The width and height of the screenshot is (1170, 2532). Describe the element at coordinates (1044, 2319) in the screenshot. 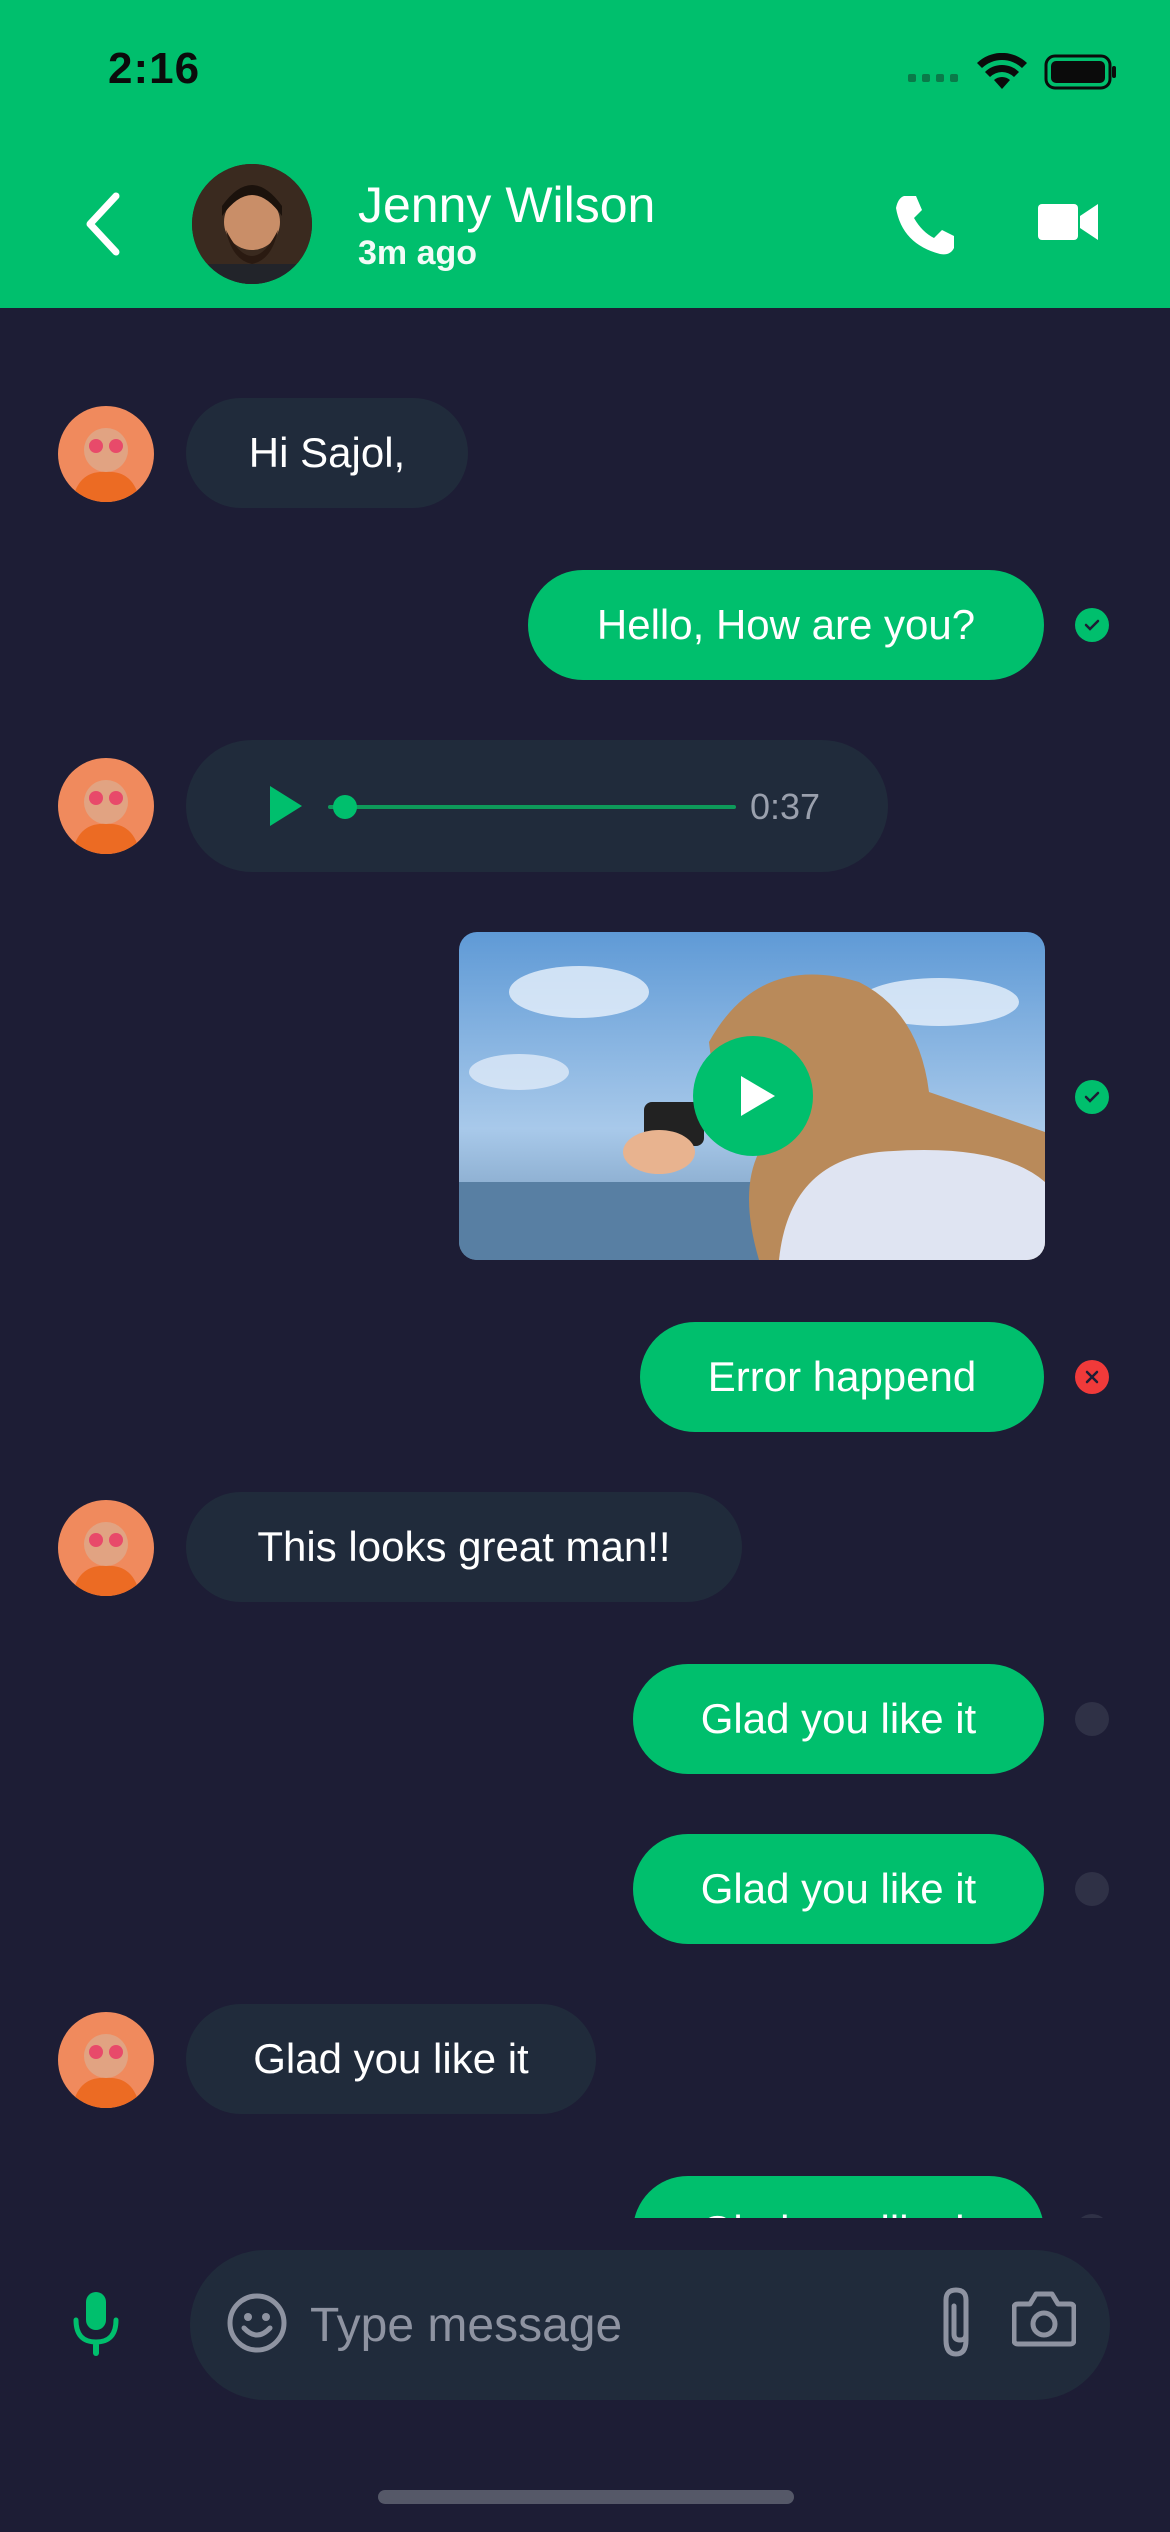

I see `camera-icon` at that location.